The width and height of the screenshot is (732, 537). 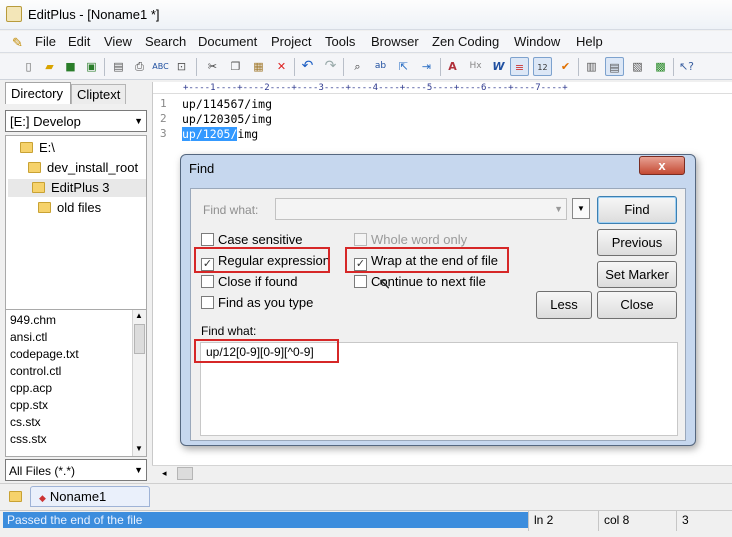 What do you see at coordinates (98, 94) in the screenshot?
I see `tab-cliptext: Cliptext` at bounding box center [98, 94].